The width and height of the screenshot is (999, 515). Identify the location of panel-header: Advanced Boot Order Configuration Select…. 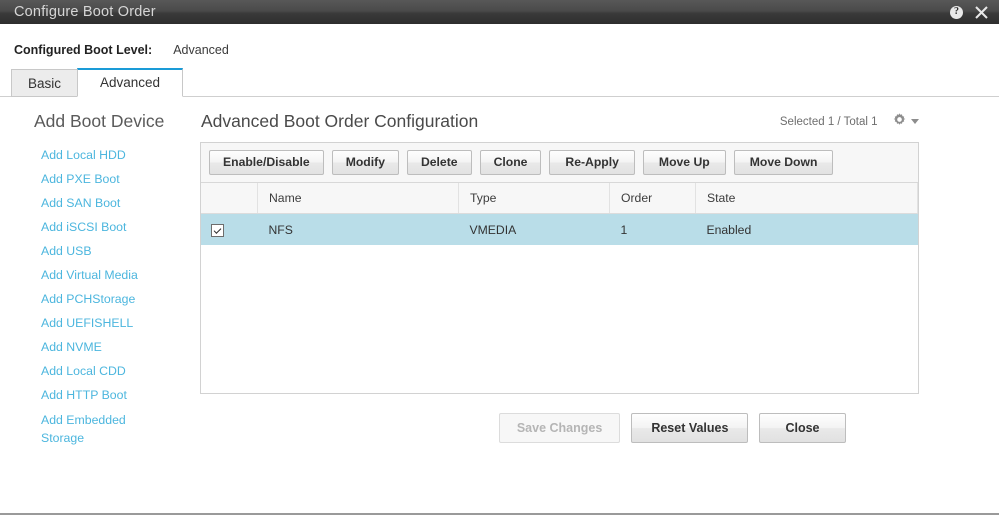
(559, 121).